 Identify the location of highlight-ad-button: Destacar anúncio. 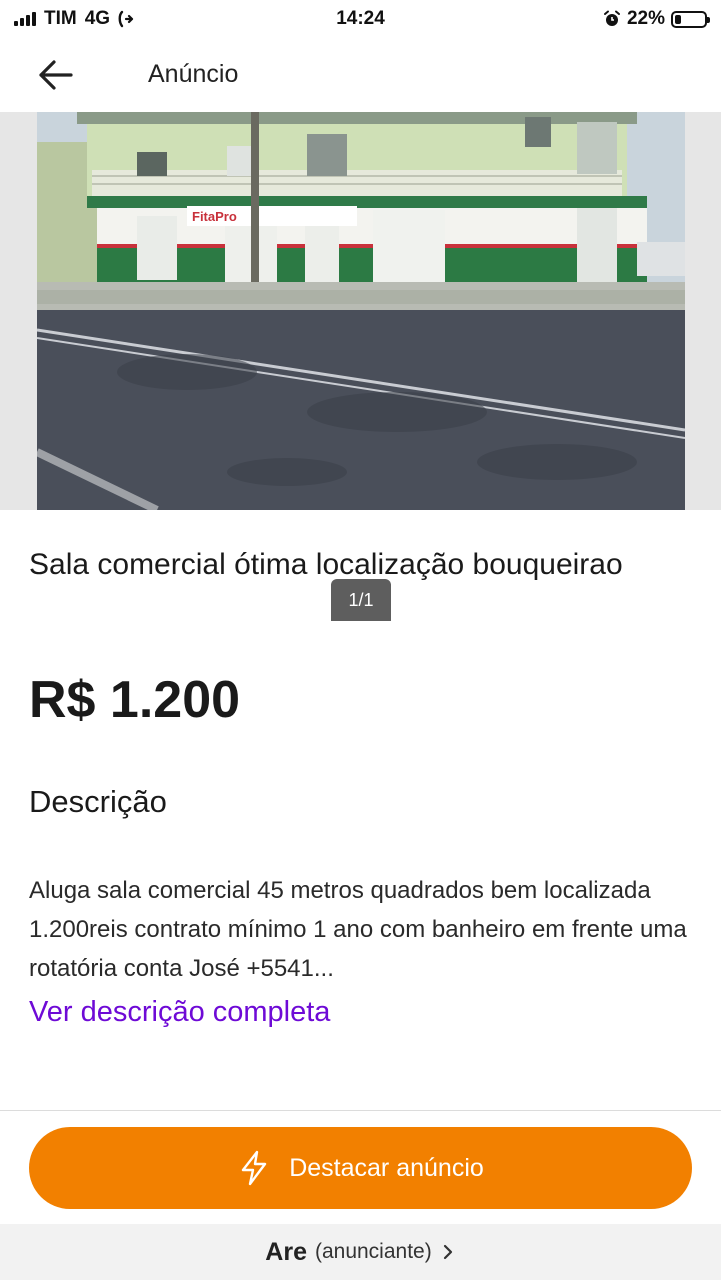
(360, 1168).